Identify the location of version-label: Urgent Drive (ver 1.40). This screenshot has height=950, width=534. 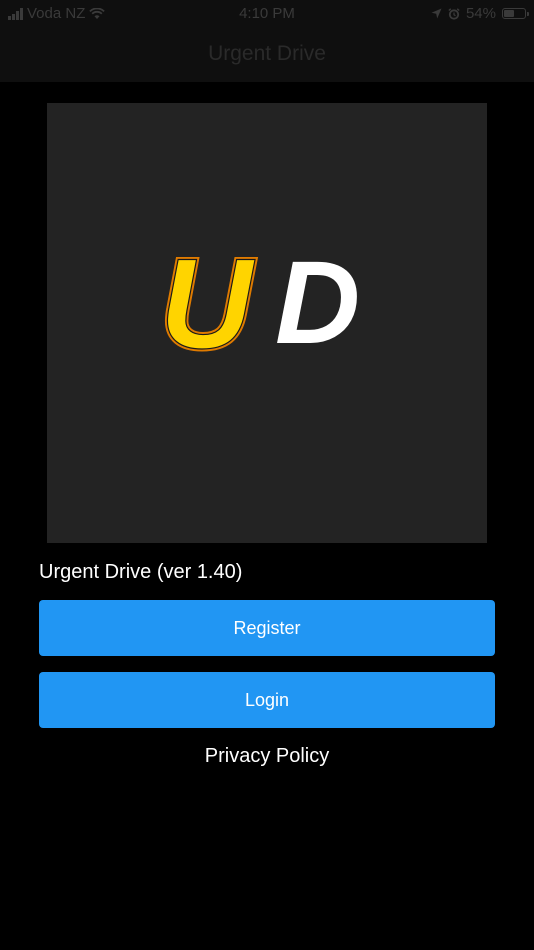
(141, 572).